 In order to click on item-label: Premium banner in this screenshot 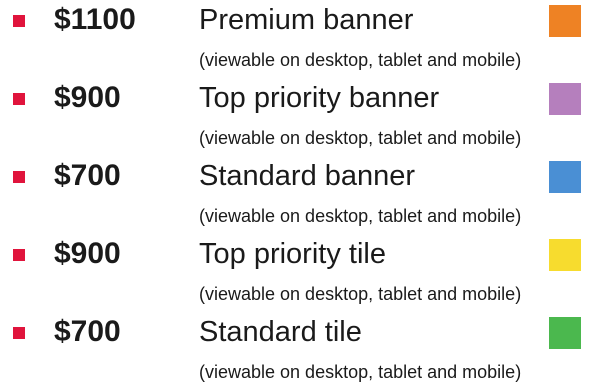, I will do `click(306, 20)`.